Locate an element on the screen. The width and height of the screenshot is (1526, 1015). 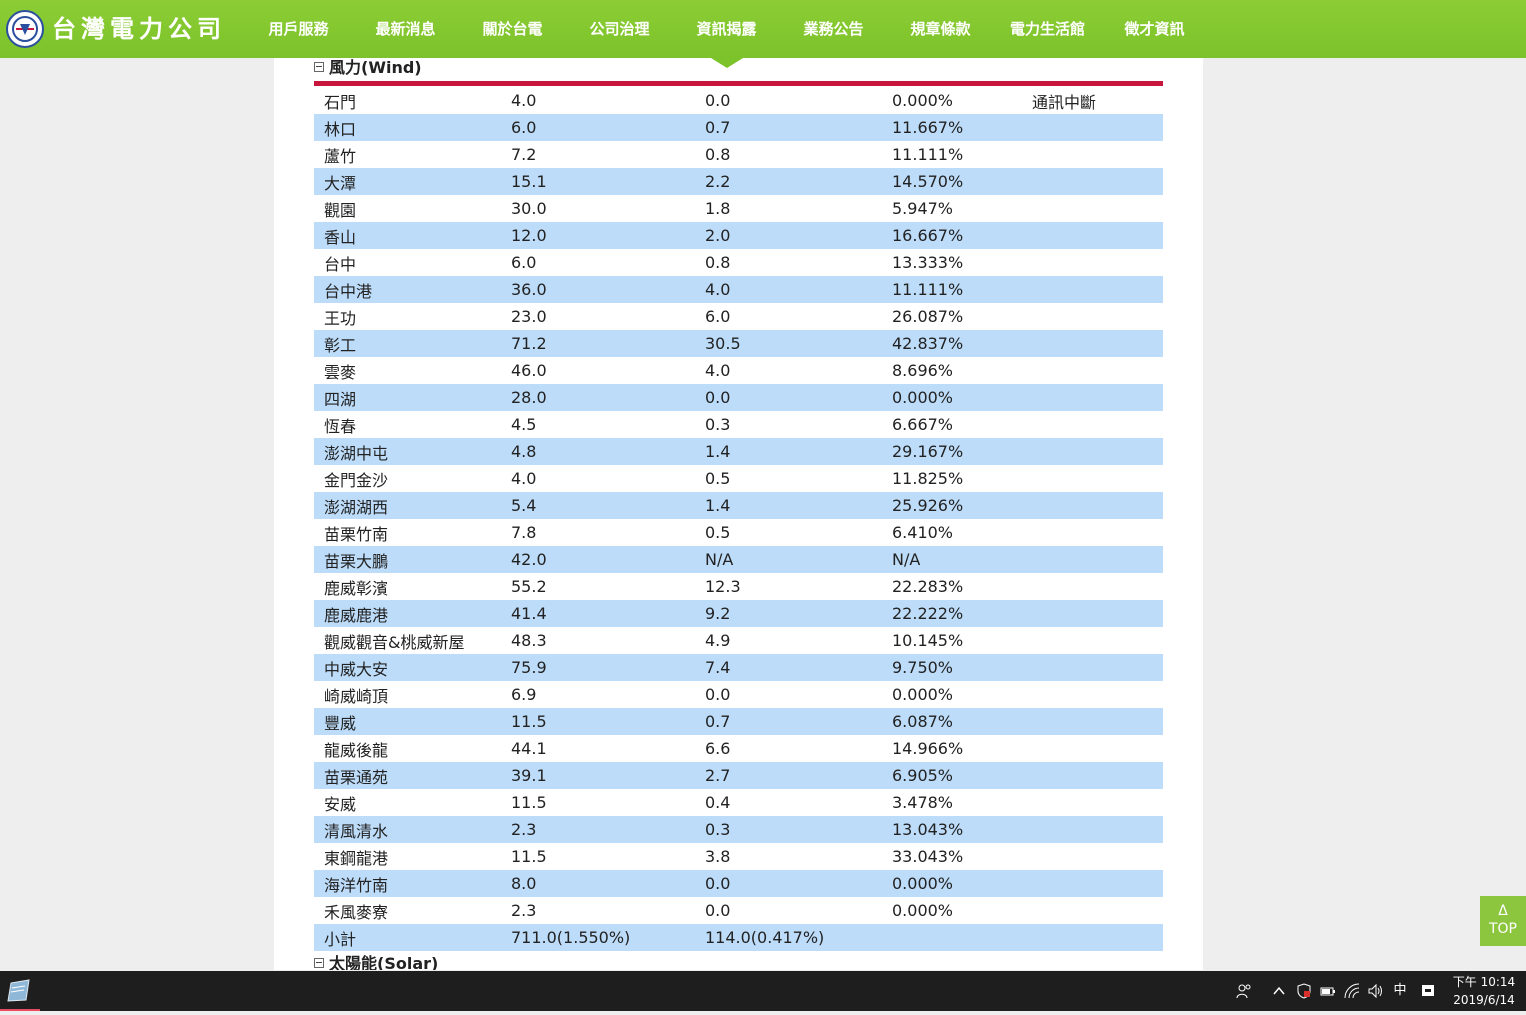
table-cell: 55.2 is located at coordinates (529, 586).